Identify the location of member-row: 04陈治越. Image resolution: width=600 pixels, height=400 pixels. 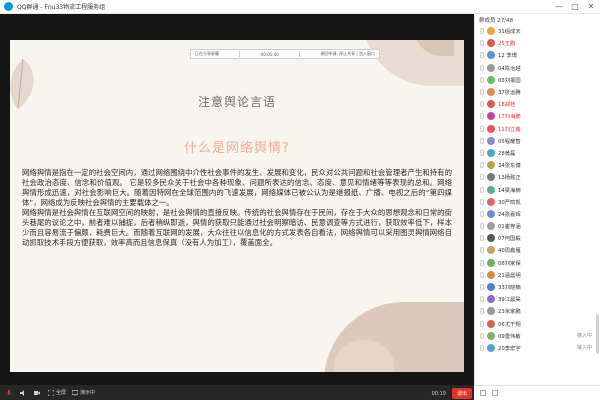
(537, 68).